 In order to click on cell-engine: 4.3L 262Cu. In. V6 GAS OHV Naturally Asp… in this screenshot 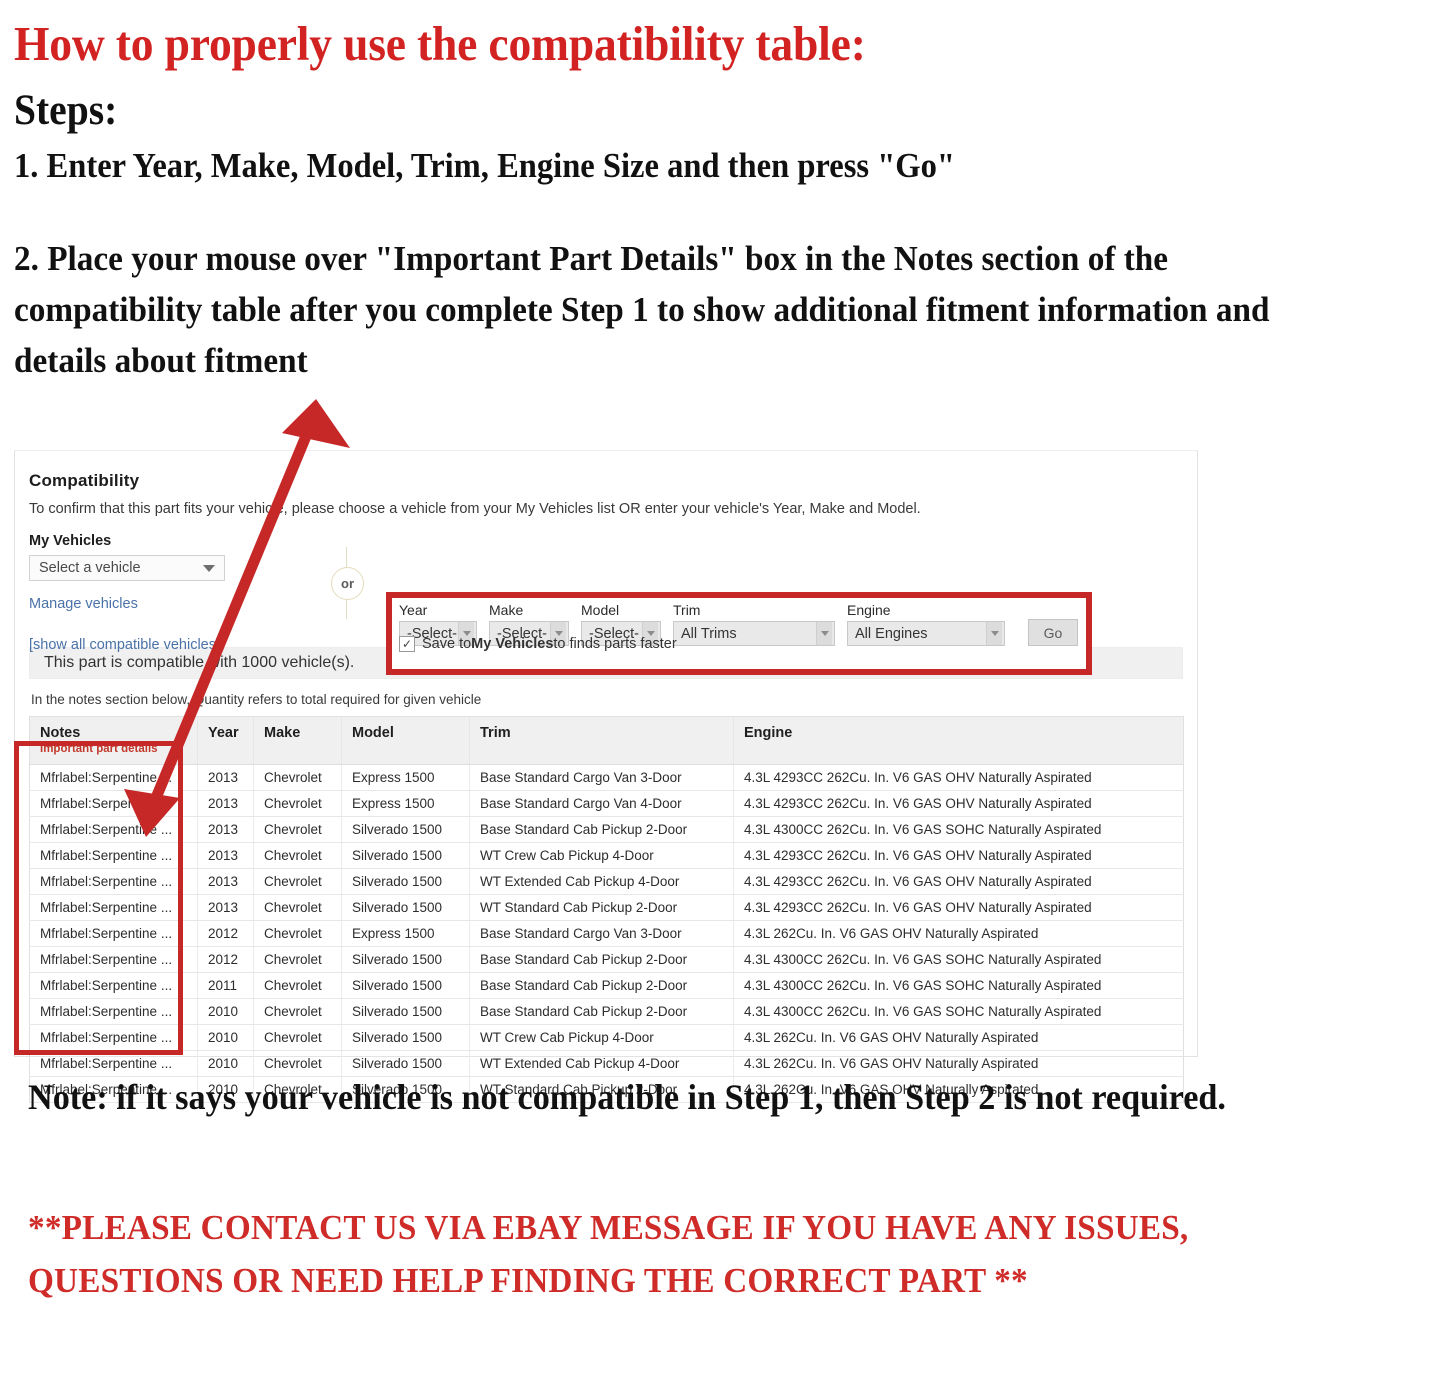, I will do `click(958, 933)`.